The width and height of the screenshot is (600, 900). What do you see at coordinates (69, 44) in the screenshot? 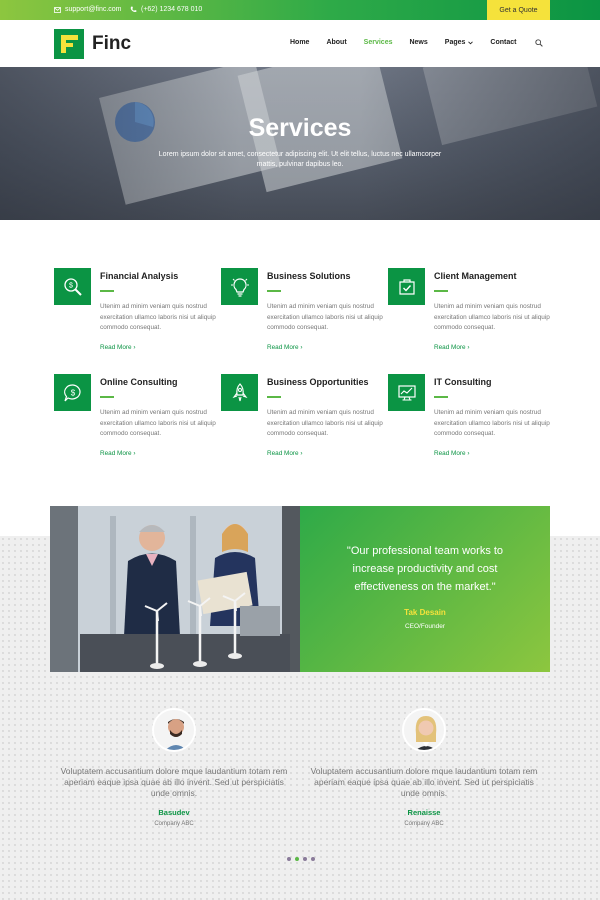
I see `logo-mark-icon` at bounding box center [69, 44].